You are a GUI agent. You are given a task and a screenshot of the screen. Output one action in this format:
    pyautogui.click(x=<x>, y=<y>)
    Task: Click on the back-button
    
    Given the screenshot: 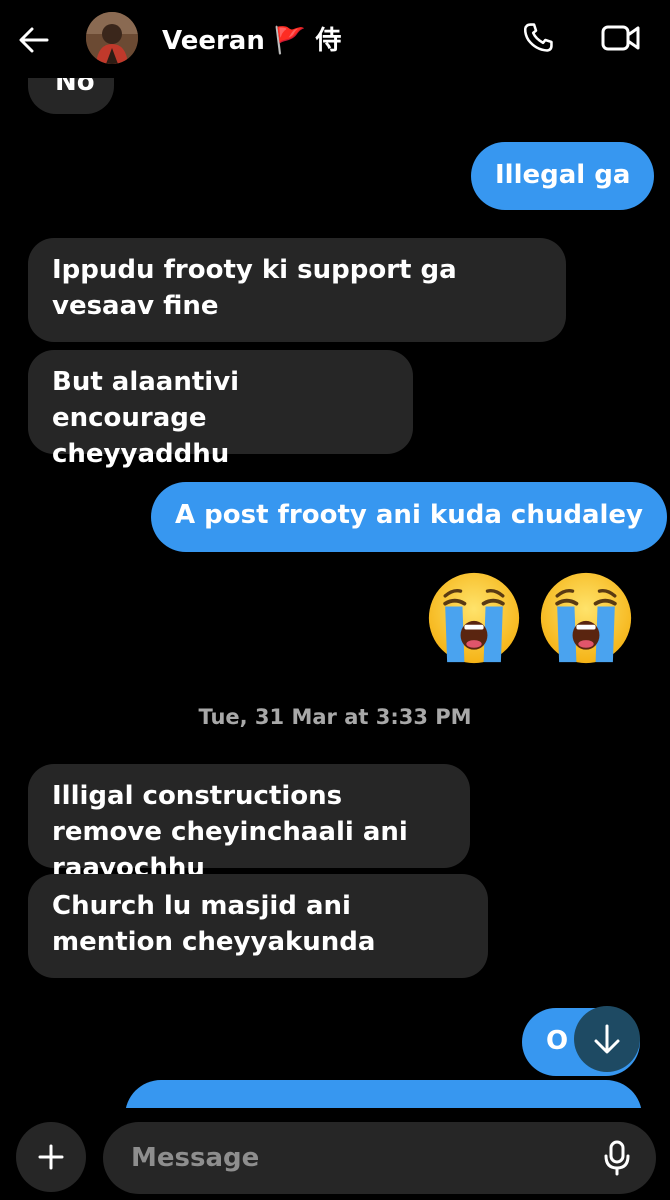 What is the action you would take?
    pyautogui.click(x=34, y=40)
    